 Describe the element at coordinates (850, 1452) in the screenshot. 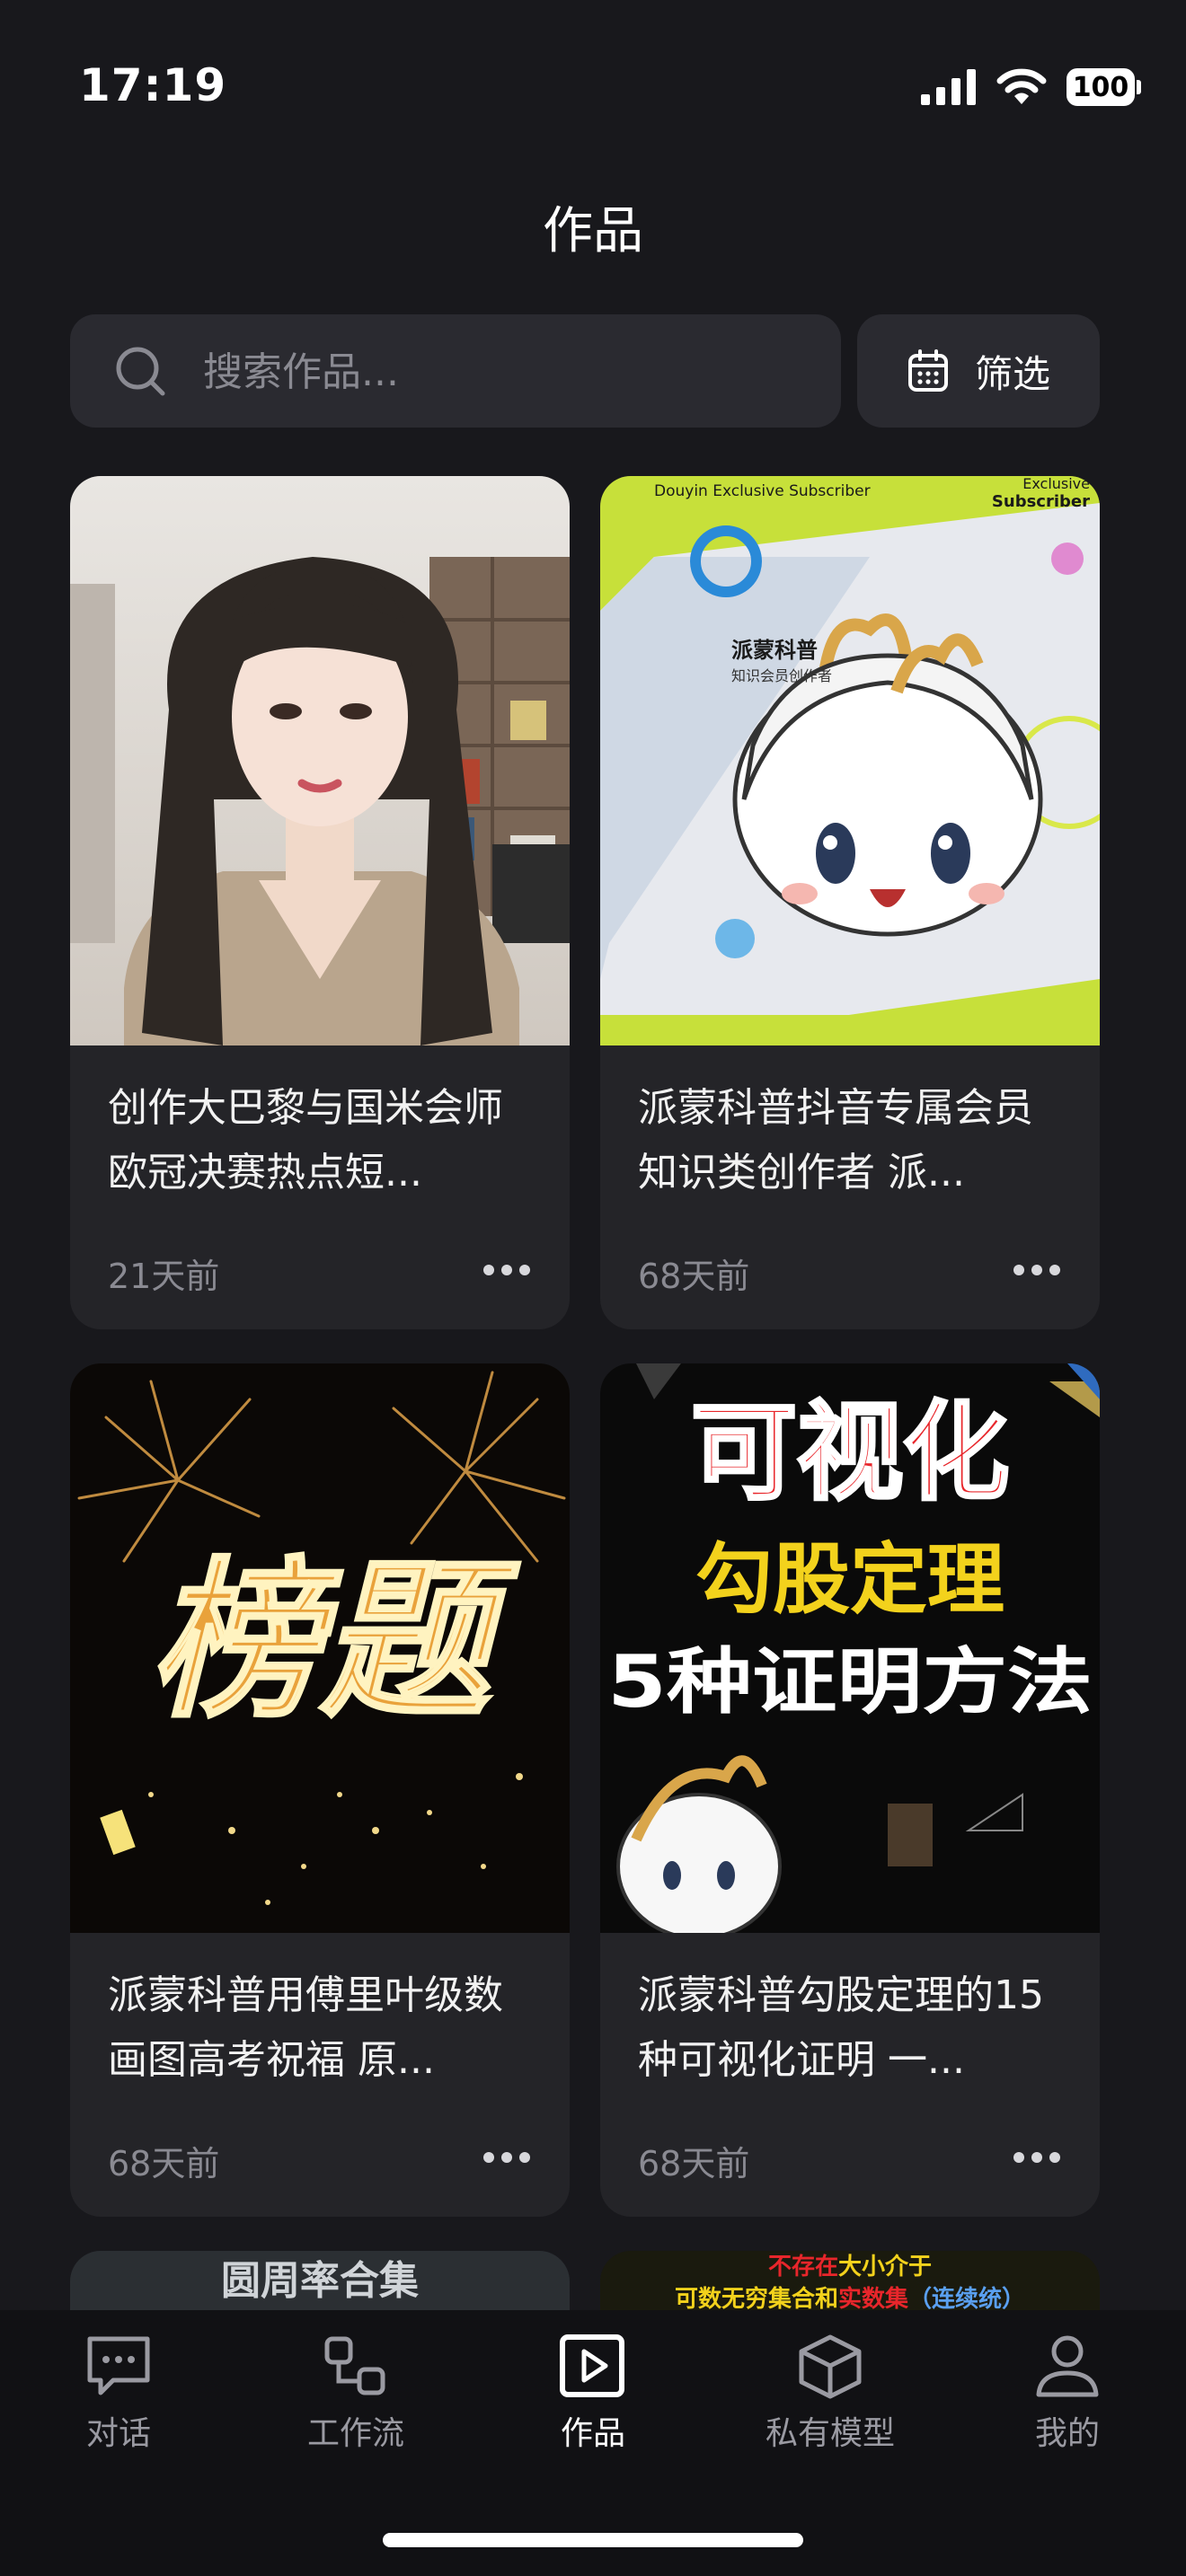

I see `thumb-line-1: 可视化` at that location.